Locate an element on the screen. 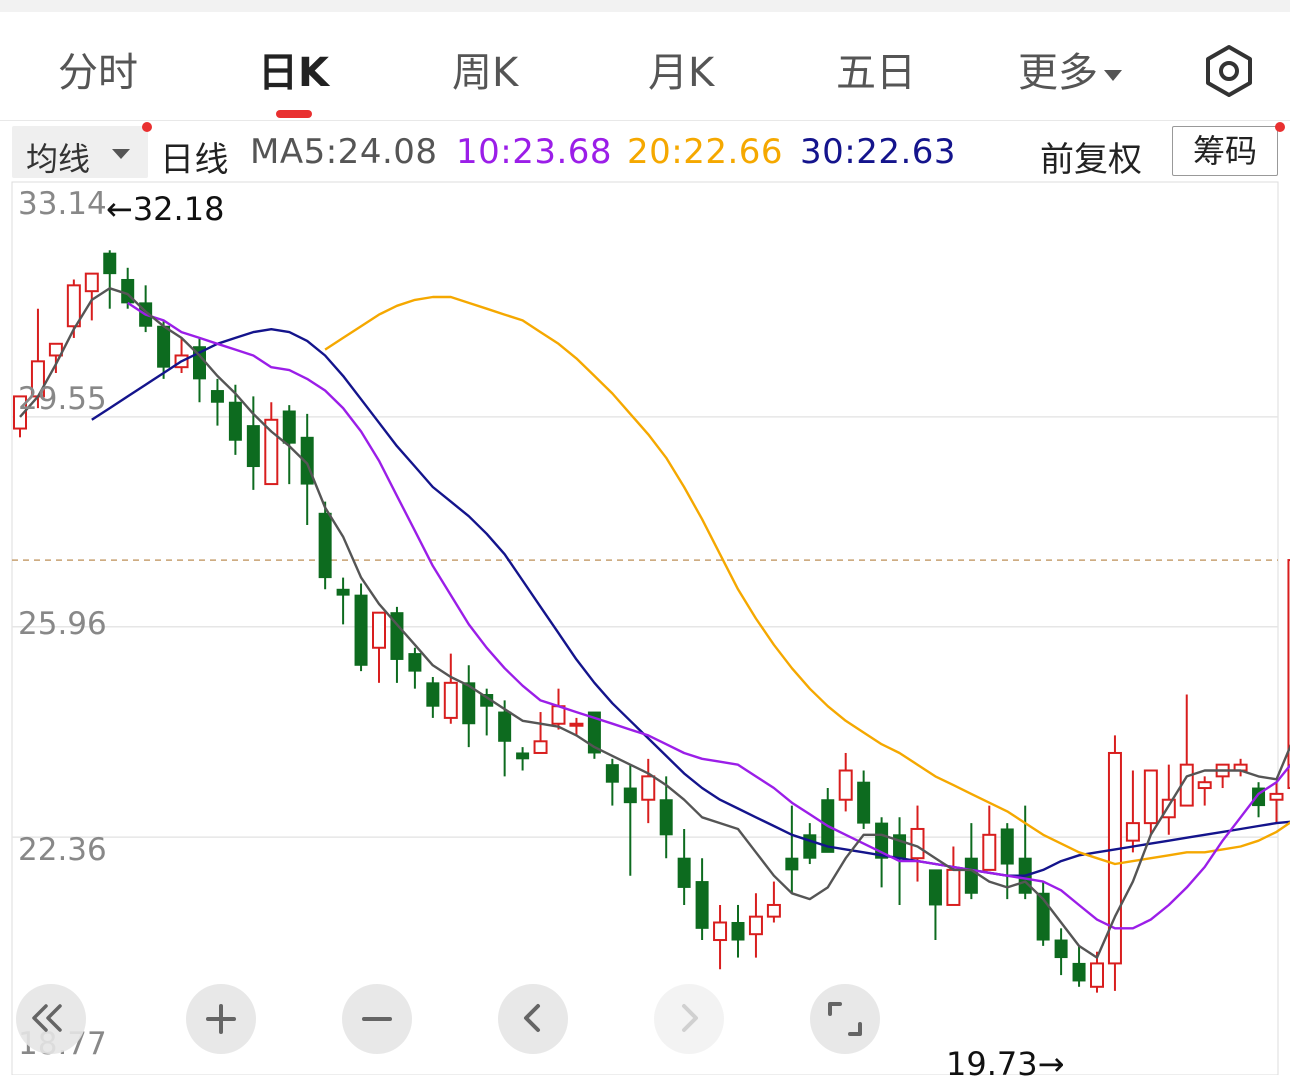  next-button is located at coordinates (689, 1019).